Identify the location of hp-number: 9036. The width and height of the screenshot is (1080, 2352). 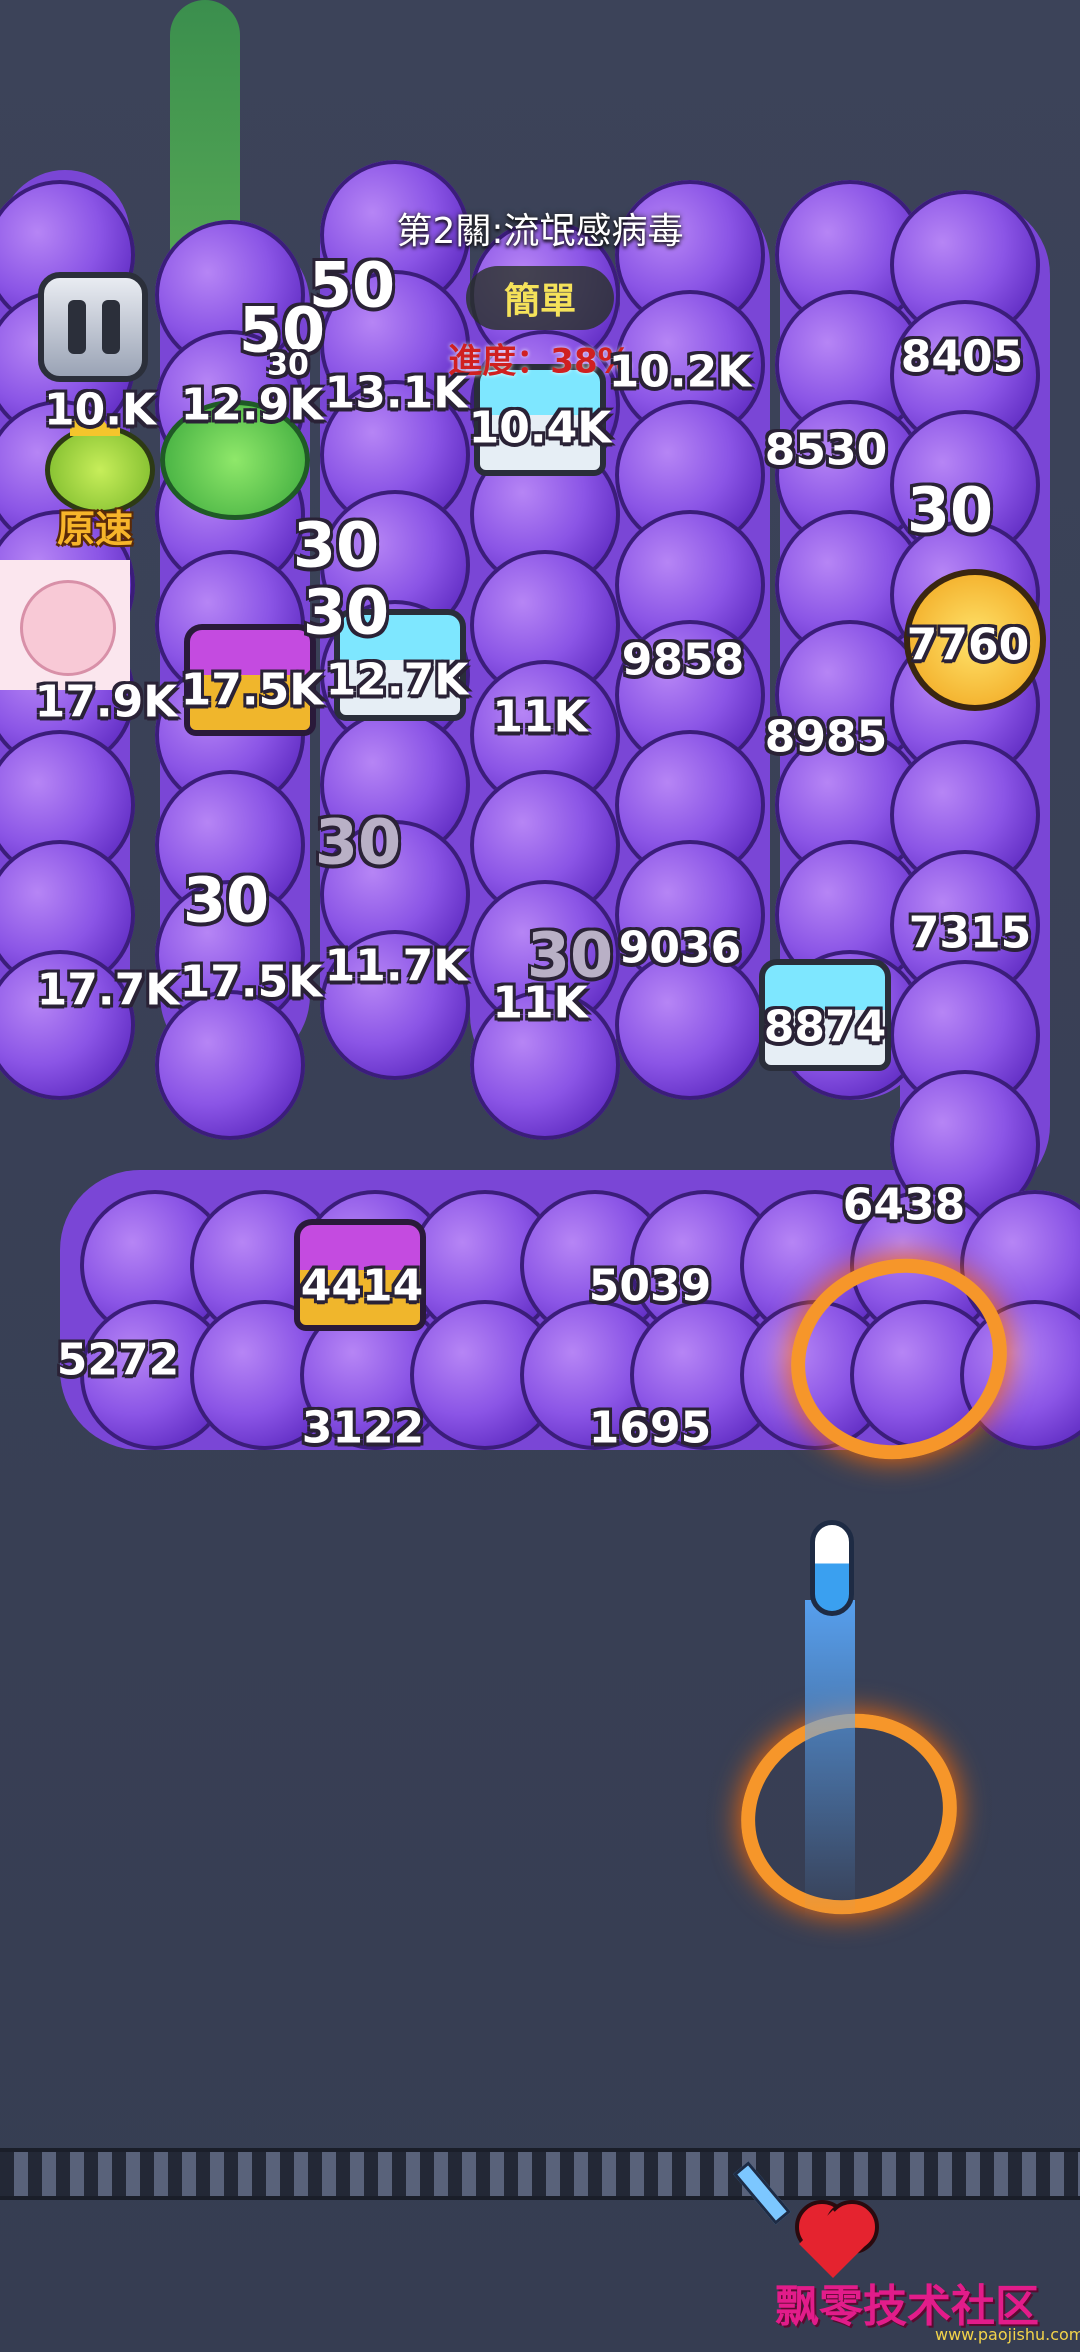
(680, 948).